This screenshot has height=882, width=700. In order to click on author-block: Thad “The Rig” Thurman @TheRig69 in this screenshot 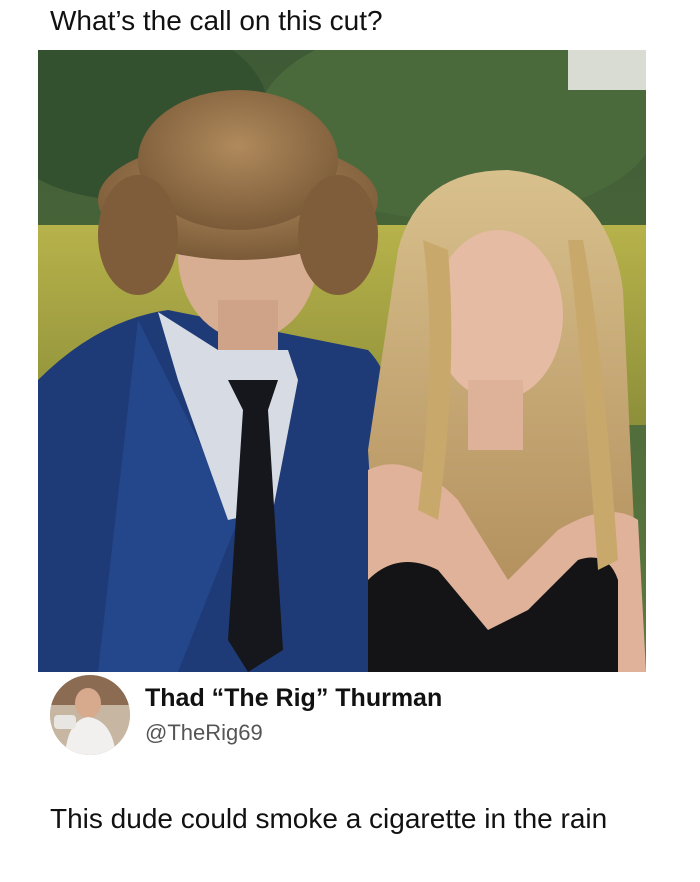, I will do `click(350, 716)`.